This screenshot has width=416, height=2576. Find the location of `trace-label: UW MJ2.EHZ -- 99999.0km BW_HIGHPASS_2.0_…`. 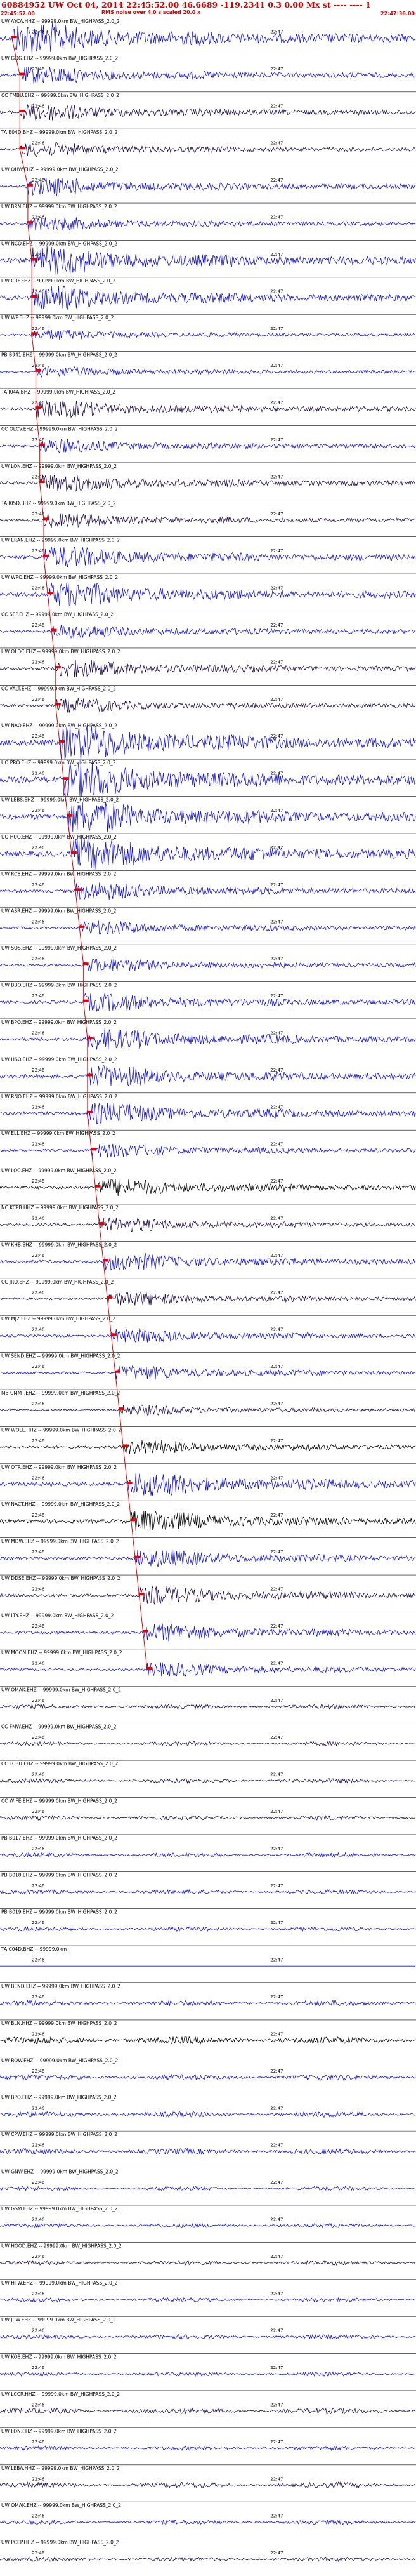

trace-label: UW MJ2.EHZ -- 99999.0km BW_HIGHPASS_2.0_… is located at coordinates (58, 1319).